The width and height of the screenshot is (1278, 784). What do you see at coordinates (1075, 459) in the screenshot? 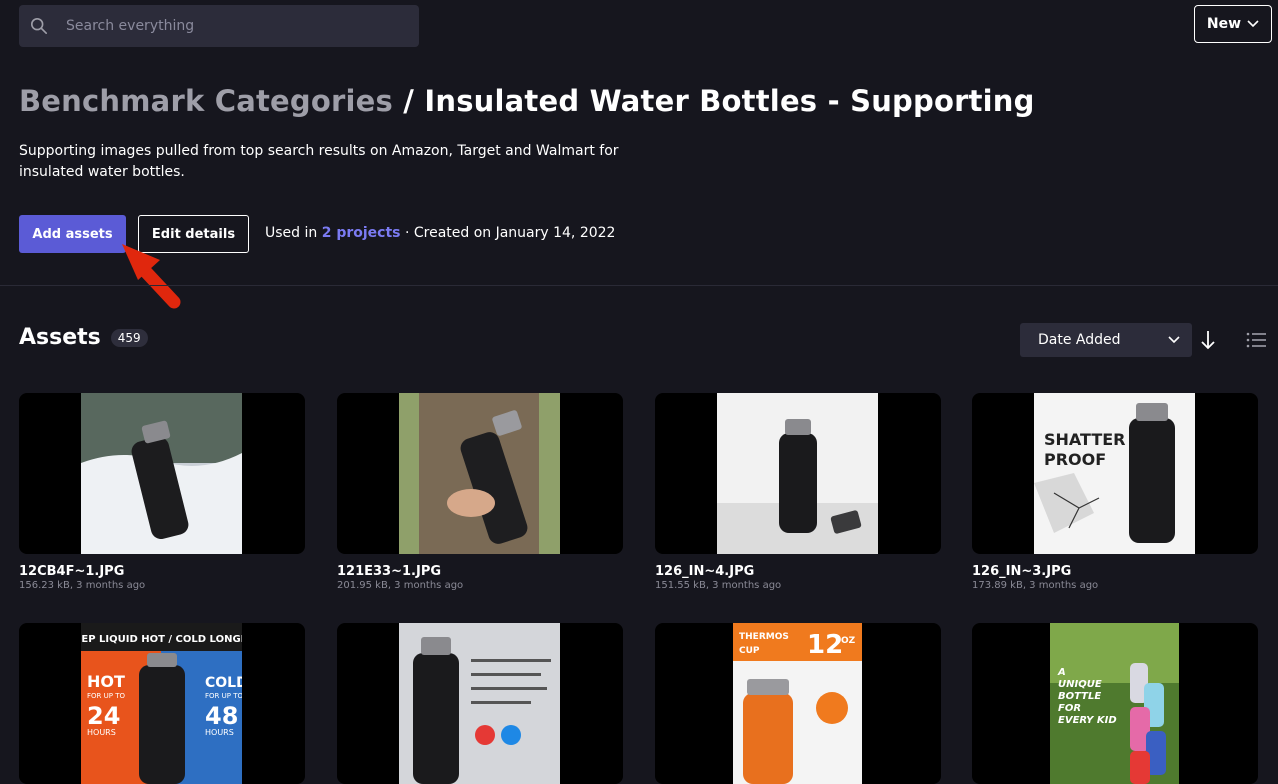
I see `proof-text: PROOF` at bounding box center [1075, 459].